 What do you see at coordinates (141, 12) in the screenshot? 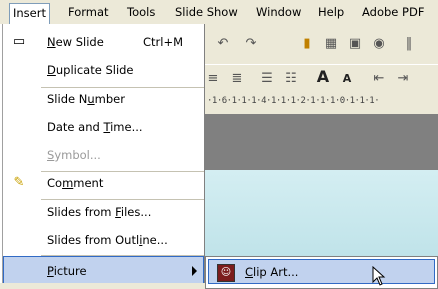
I see `menu-tools: Tools` at bounding box center [141, 12].